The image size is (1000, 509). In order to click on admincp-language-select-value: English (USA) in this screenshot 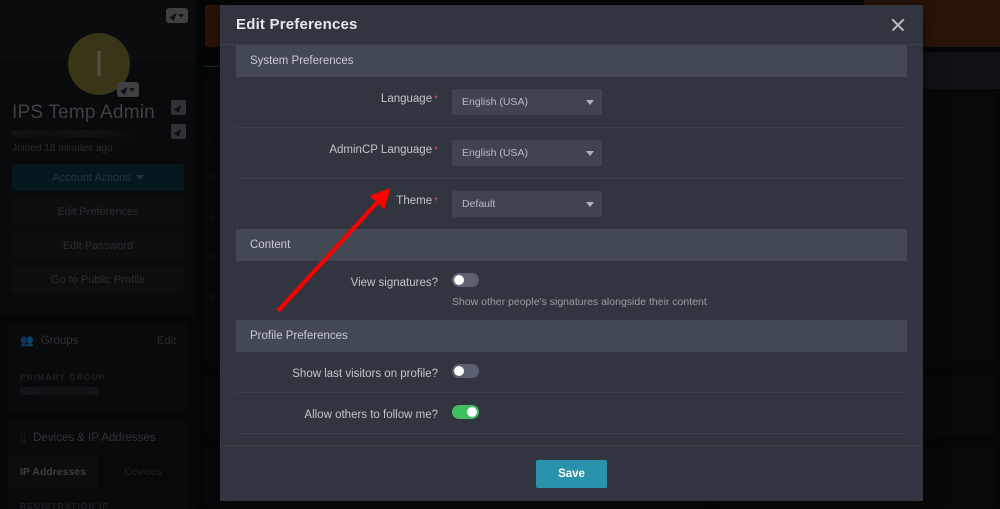, I will do `click(495, 153)`.